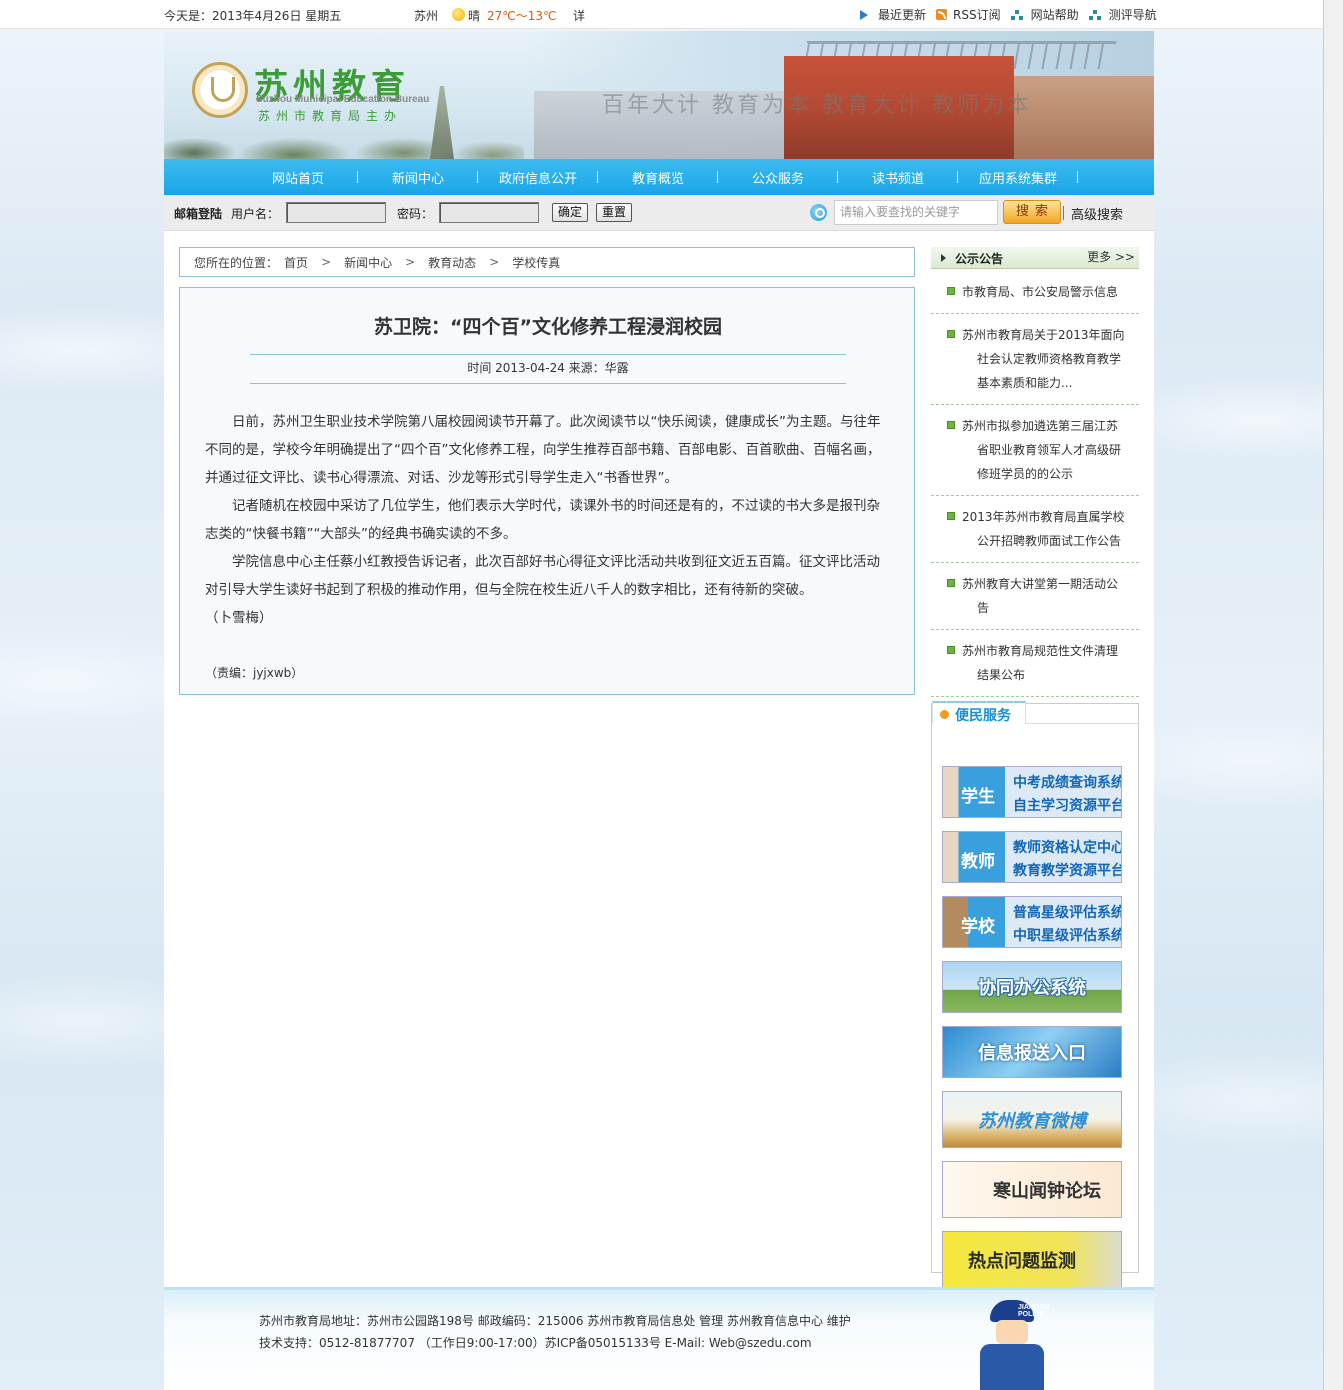 This screenshot has width=1343, height=1390. What do you see at coordinates (983, 716) in the screenshot?
I see `services-title: 便民服务` at bounding box center [983, 716].